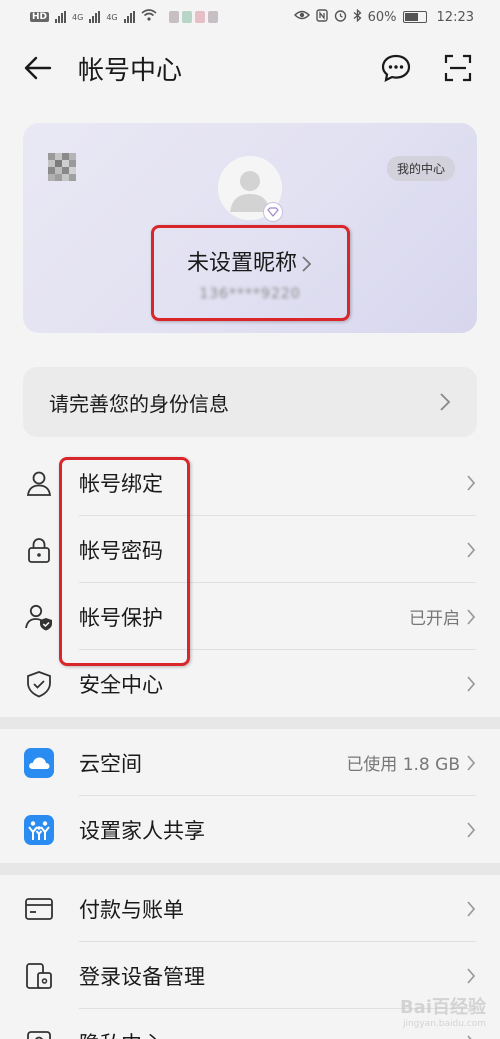 The height and width of the screenshot is (1039, 500). I want to click on lock-icon, so click(39, 550).